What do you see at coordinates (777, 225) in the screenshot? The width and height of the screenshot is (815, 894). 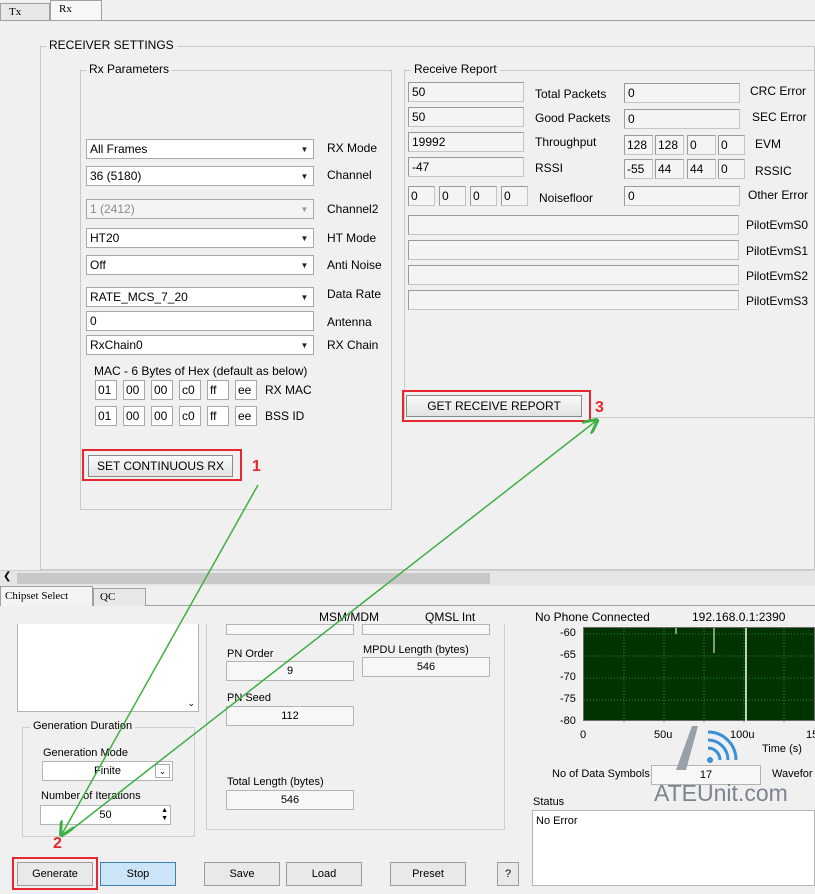 I see `pilot-evm-s0-label: PilotEvmS0` at bounding box center [777, 225].